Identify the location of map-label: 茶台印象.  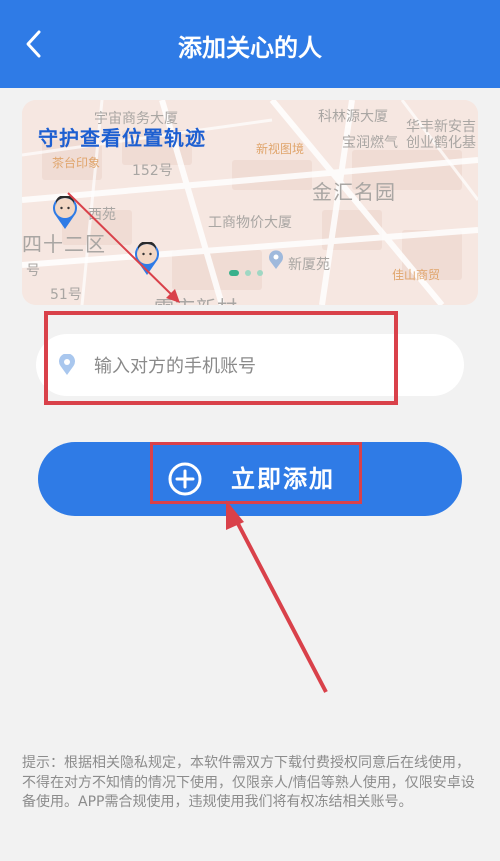
(76, 163).